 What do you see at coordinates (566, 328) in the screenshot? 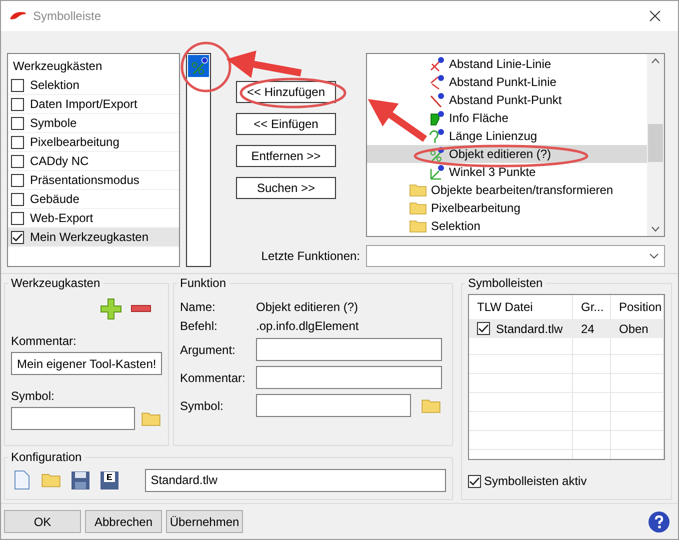
I see `table-row: Standard.tlw 24 Oben` at bounding box center [566, 328].